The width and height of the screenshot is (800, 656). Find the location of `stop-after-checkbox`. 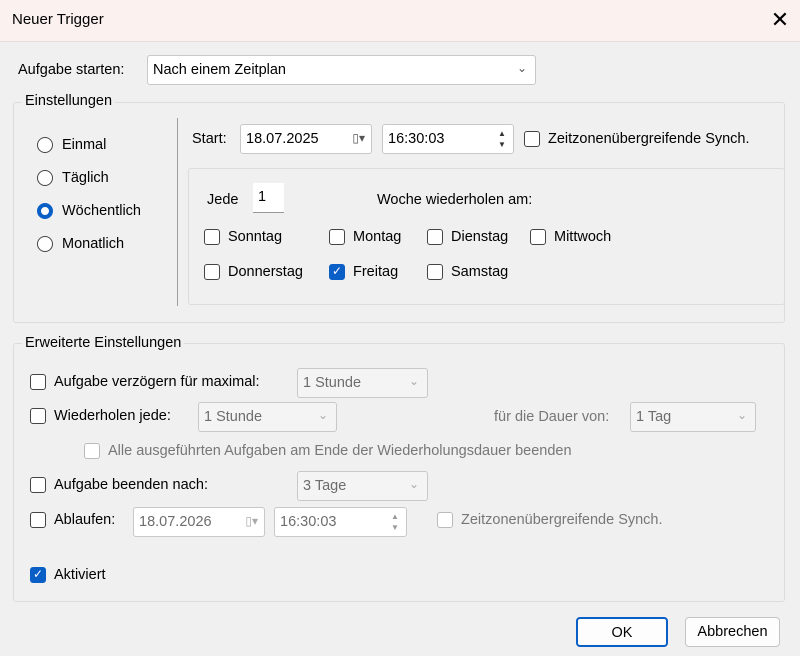

stop-after-checkbox is located at coordinates (38, 485).